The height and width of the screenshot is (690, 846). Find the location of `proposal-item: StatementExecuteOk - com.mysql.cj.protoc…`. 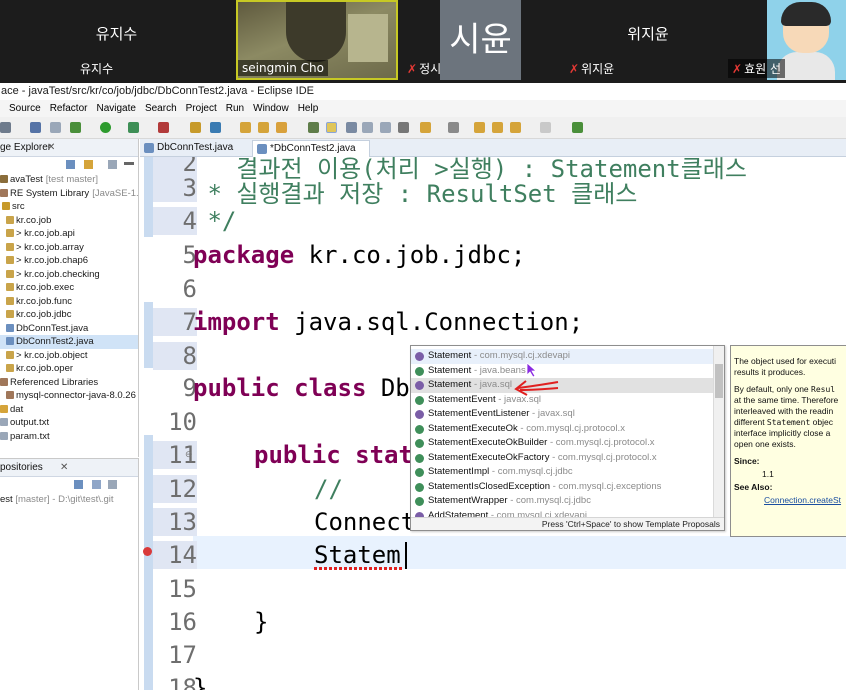

proposal-item: StatementExecuteOk - com.mysql.cj.protoc… is located at coordinates (563, 429).